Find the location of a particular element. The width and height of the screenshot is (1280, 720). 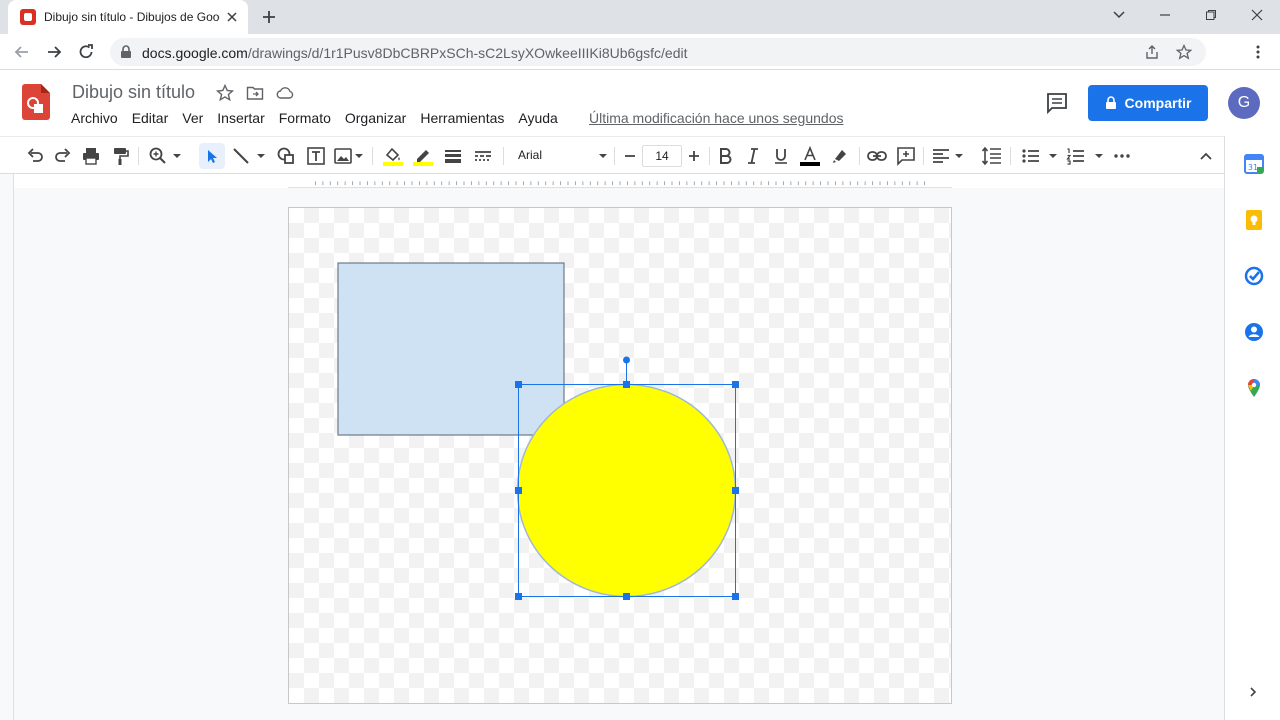

italic-icon is located at coordinates (753, 156).